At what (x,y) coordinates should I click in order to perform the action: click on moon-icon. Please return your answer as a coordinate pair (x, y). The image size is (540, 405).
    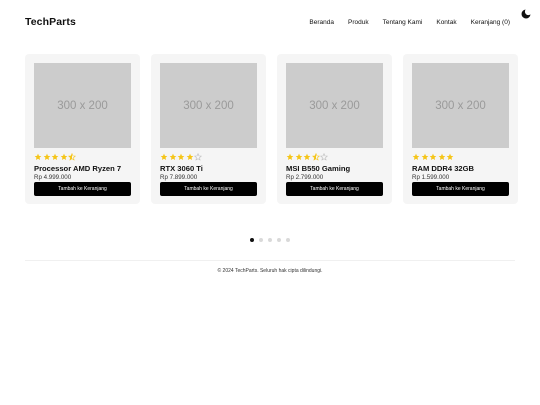
    Looking at the image, I should click on (526, 14).